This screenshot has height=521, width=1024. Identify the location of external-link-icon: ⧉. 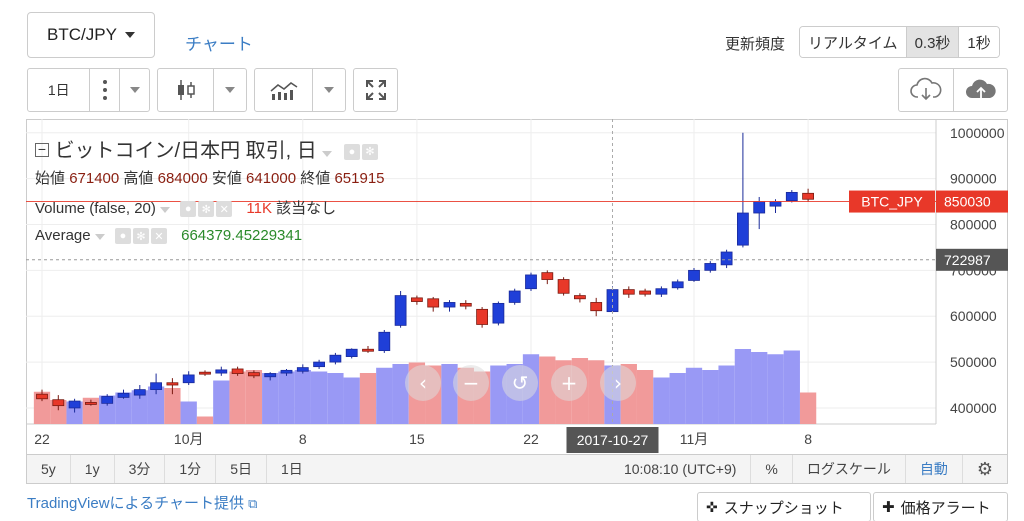
(253, 503).